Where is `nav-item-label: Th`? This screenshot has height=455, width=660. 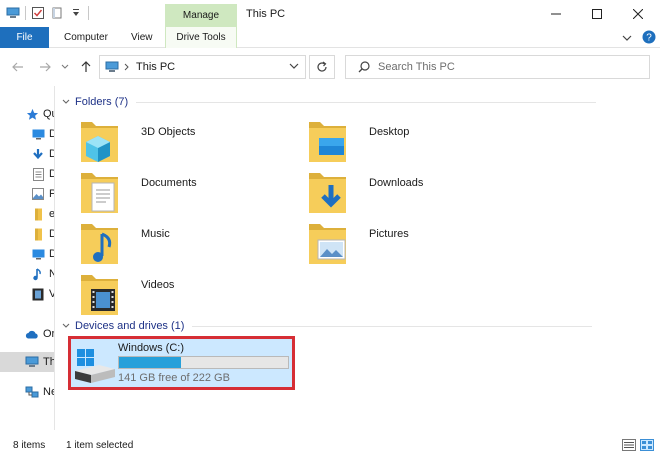 nav-item-label: Th is located at coordinates (49, 362).